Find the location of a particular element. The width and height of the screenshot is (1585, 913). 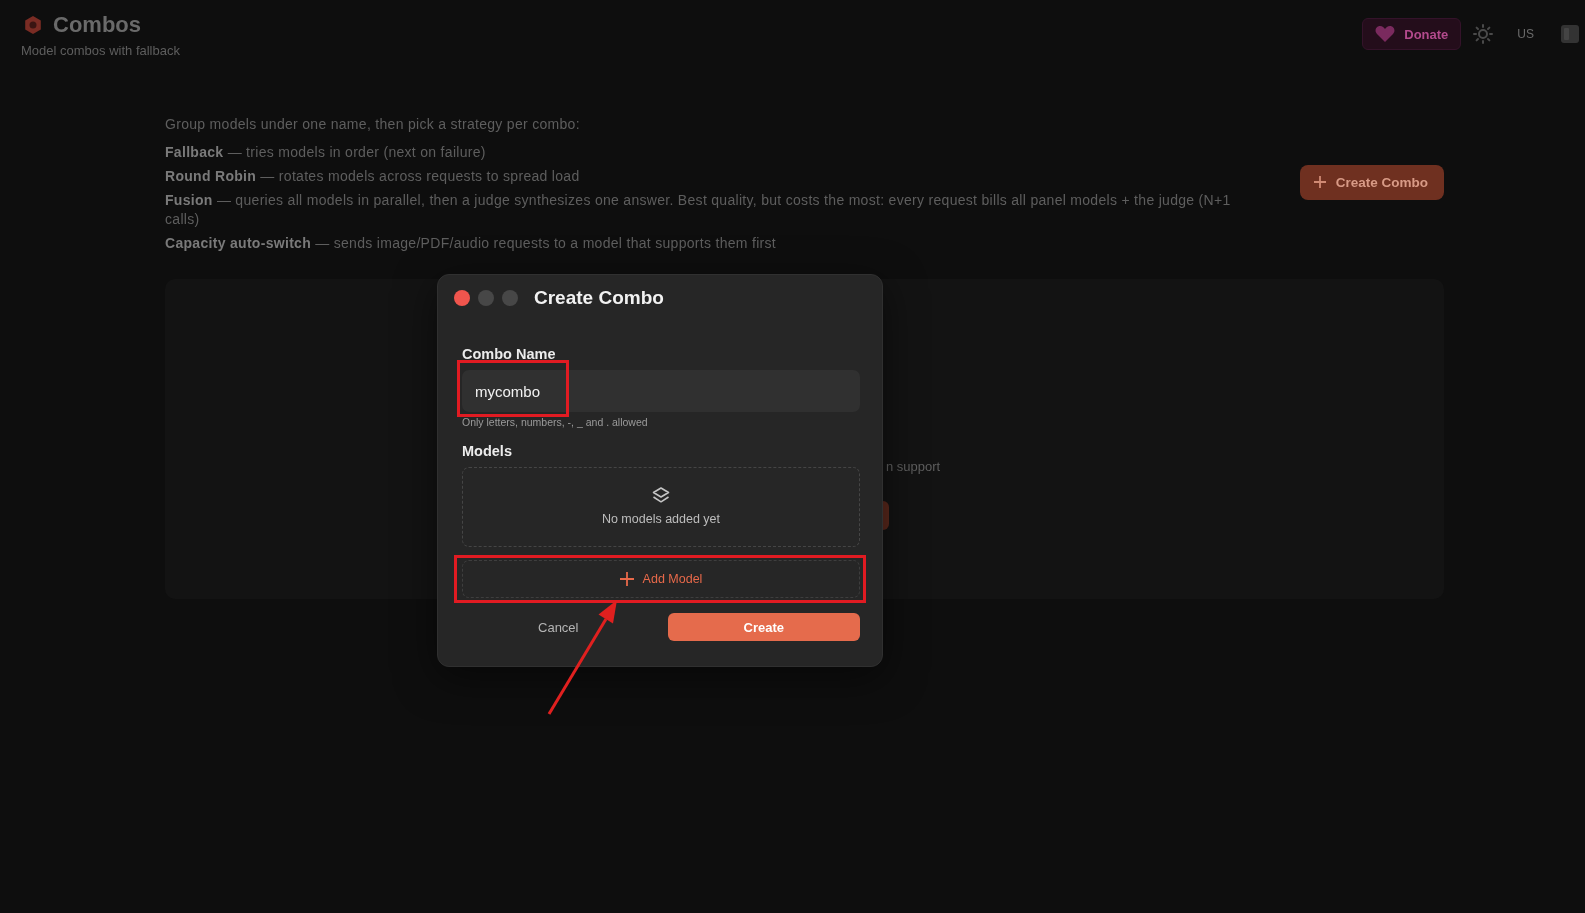

strategy-description: Capacity auto-switch — sends image/PDF/audio requests to a model that supports them first is located at coordinates (471, 243).